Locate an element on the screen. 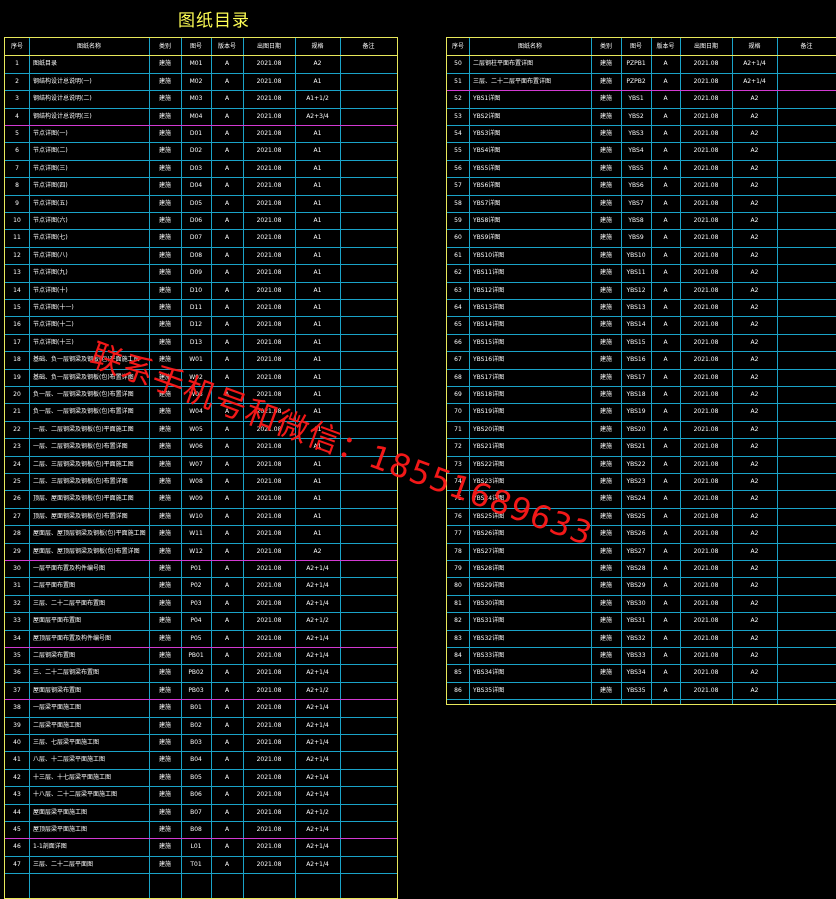 This screenshot has height=899, width=836. cell-name: YBS19详图 is located at coordinates (489, 412).